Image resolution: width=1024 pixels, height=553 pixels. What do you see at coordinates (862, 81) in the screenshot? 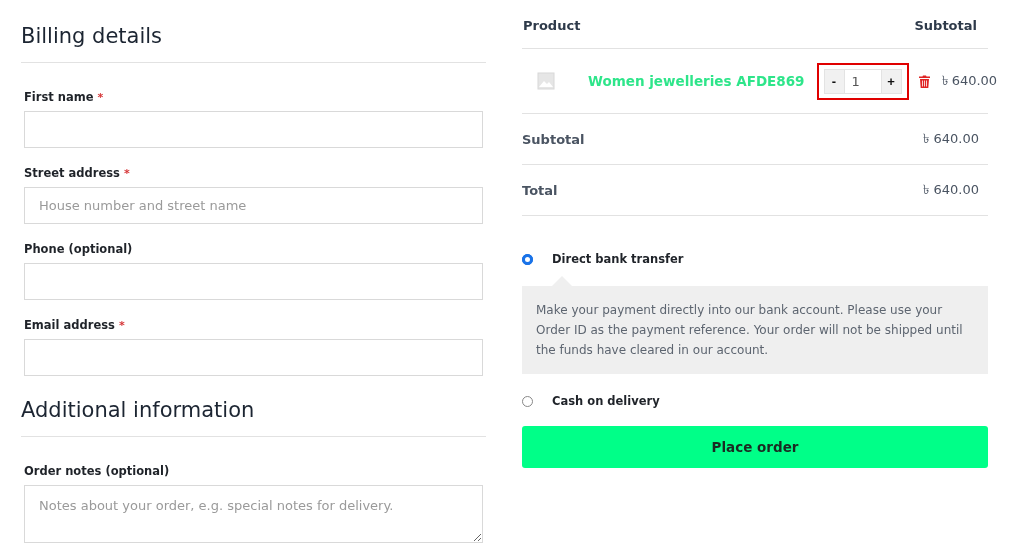
I see `quantity-field: 1` at bounding box center [862, 81].